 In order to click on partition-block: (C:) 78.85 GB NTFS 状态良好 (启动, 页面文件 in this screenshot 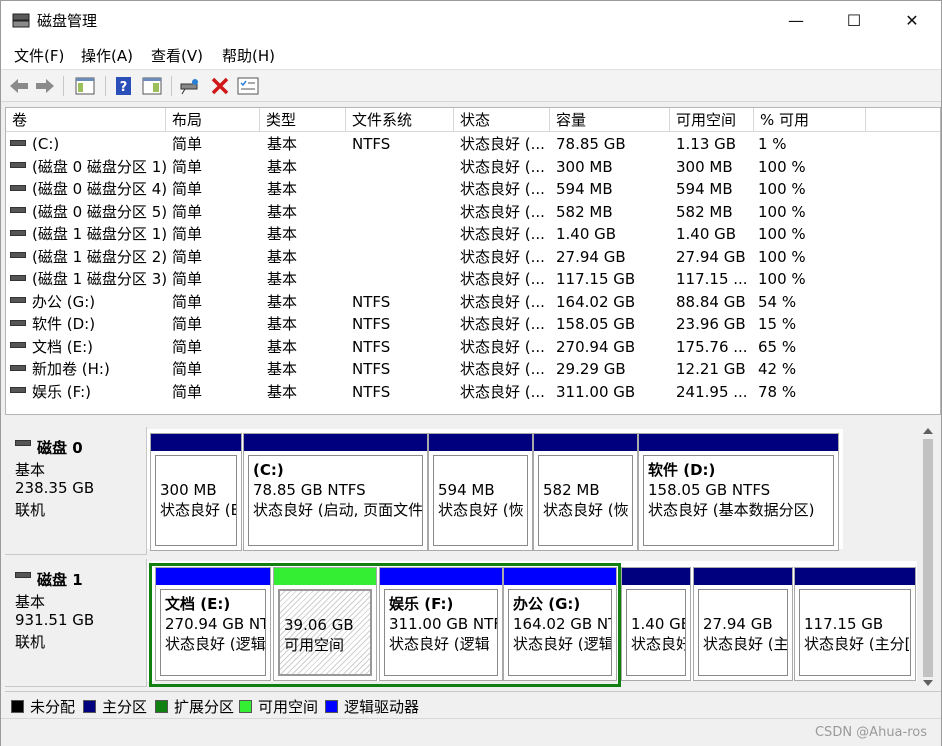, I will do `click(335, 492)`.